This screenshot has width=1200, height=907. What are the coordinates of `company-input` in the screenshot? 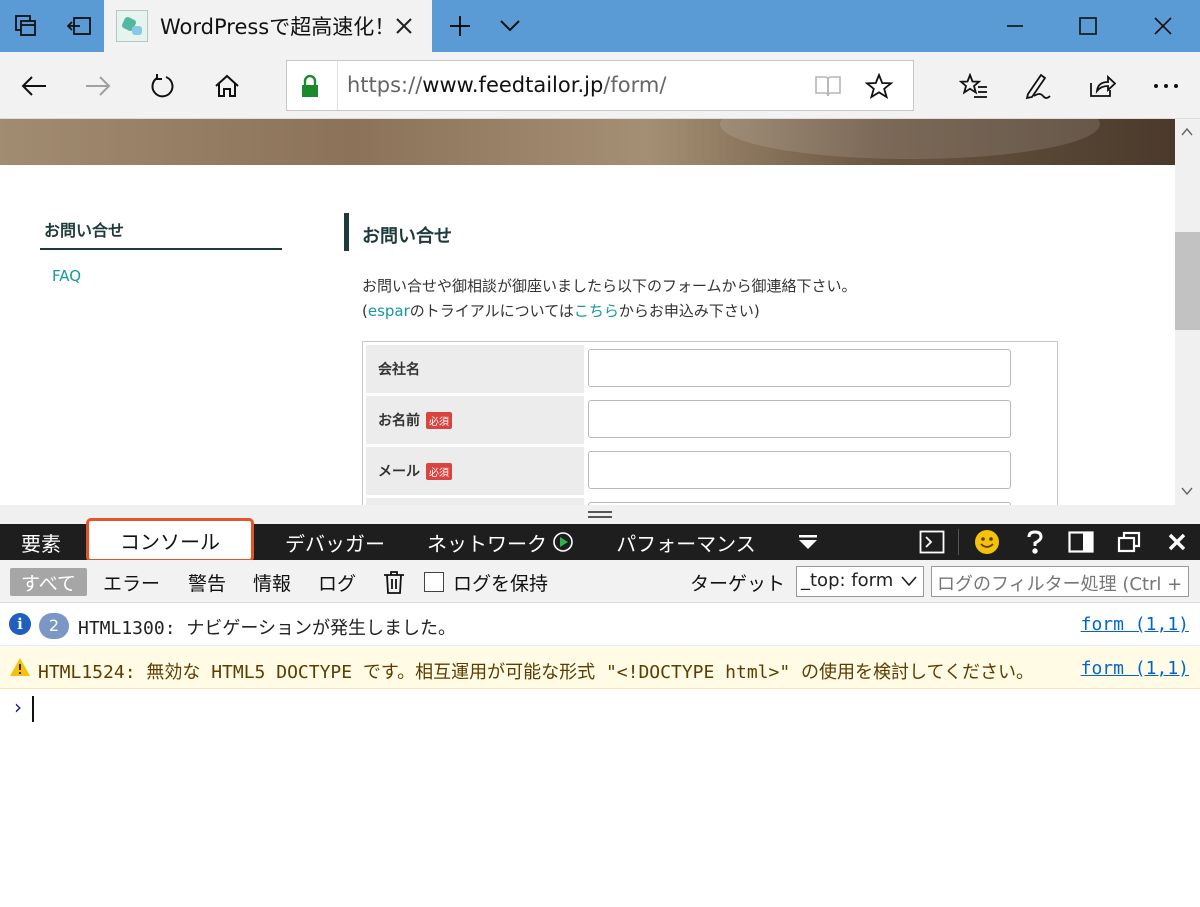 It's located at (799, 368).